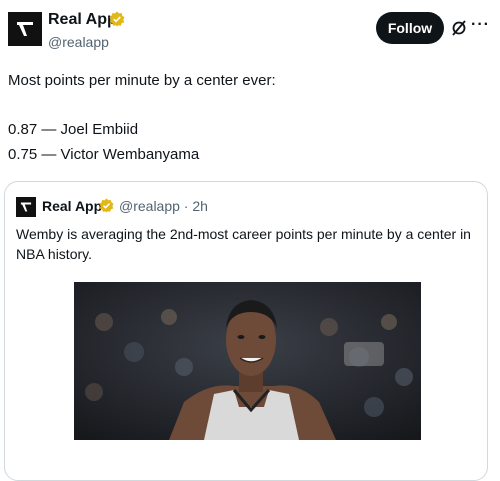  Describe the element at coordinates (73, 129) in the screenshot. I see `tweet-text-line: 0.87 — Joel Embiid` at that location.